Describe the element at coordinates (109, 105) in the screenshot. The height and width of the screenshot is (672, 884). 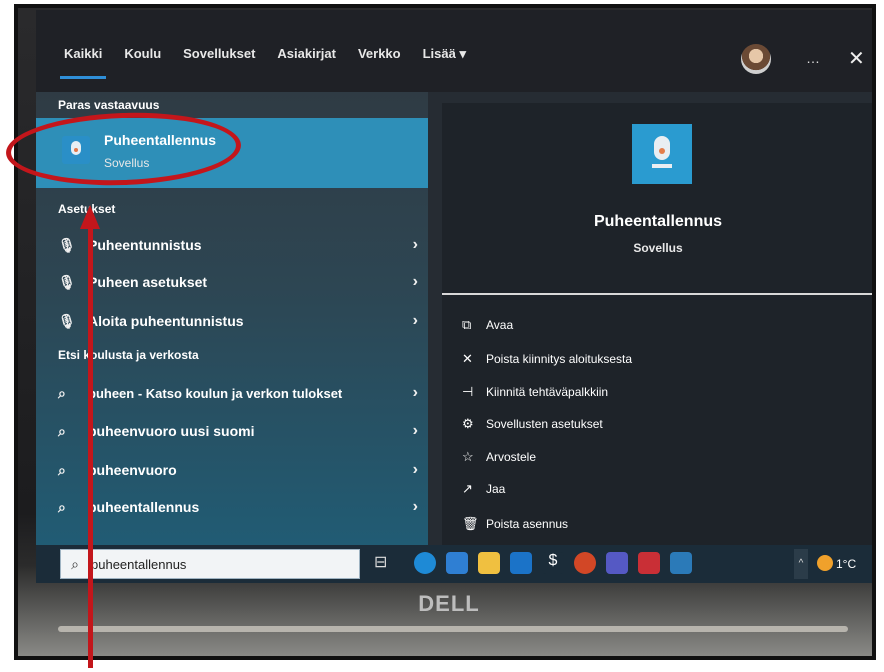
I see `best-match-header: Paras vastaavuus` at that location.